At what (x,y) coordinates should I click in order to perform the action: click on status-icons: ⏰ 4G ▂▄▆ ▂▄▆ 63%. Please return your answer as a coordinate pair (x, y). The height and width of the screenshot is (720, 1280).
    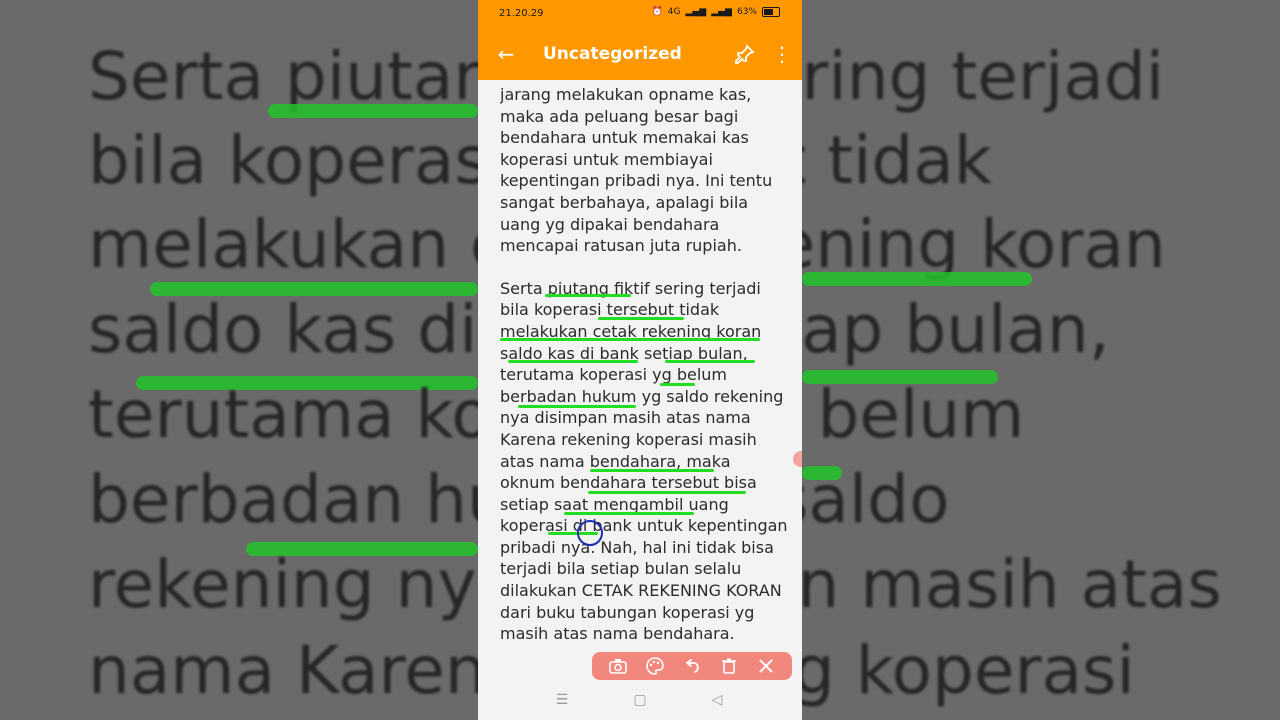
    Looking at the image, I should click on (716, 12).